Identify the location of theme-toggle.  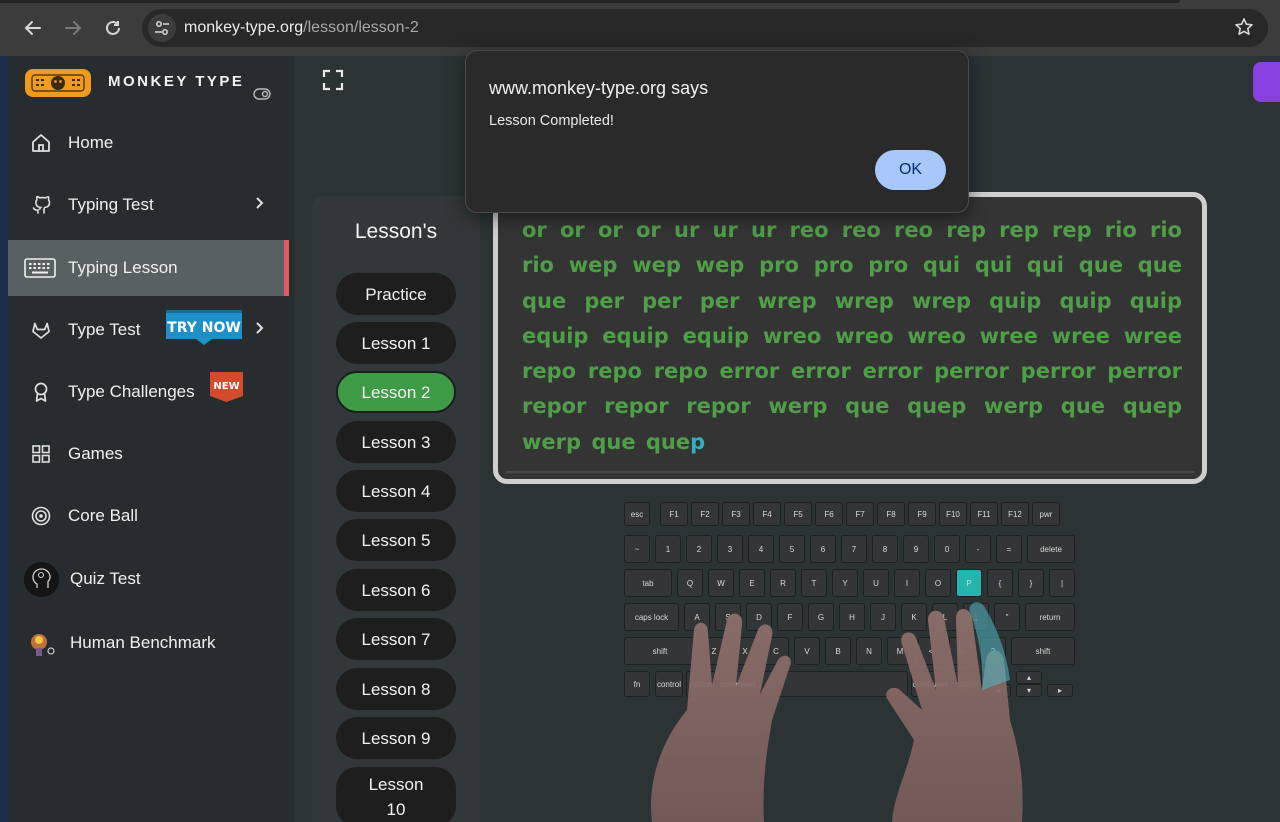
(262, 96).